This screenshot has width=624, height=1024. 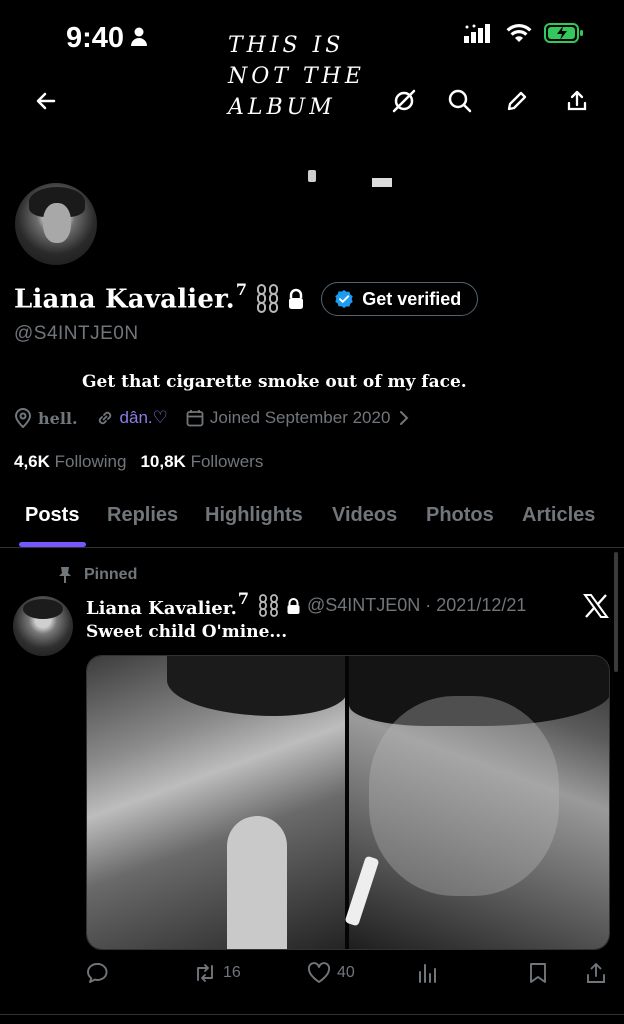 What do you see at coordinates (217, 802) in the screenshot?
I see `media-photo-left` at bounding box center [217, 802].